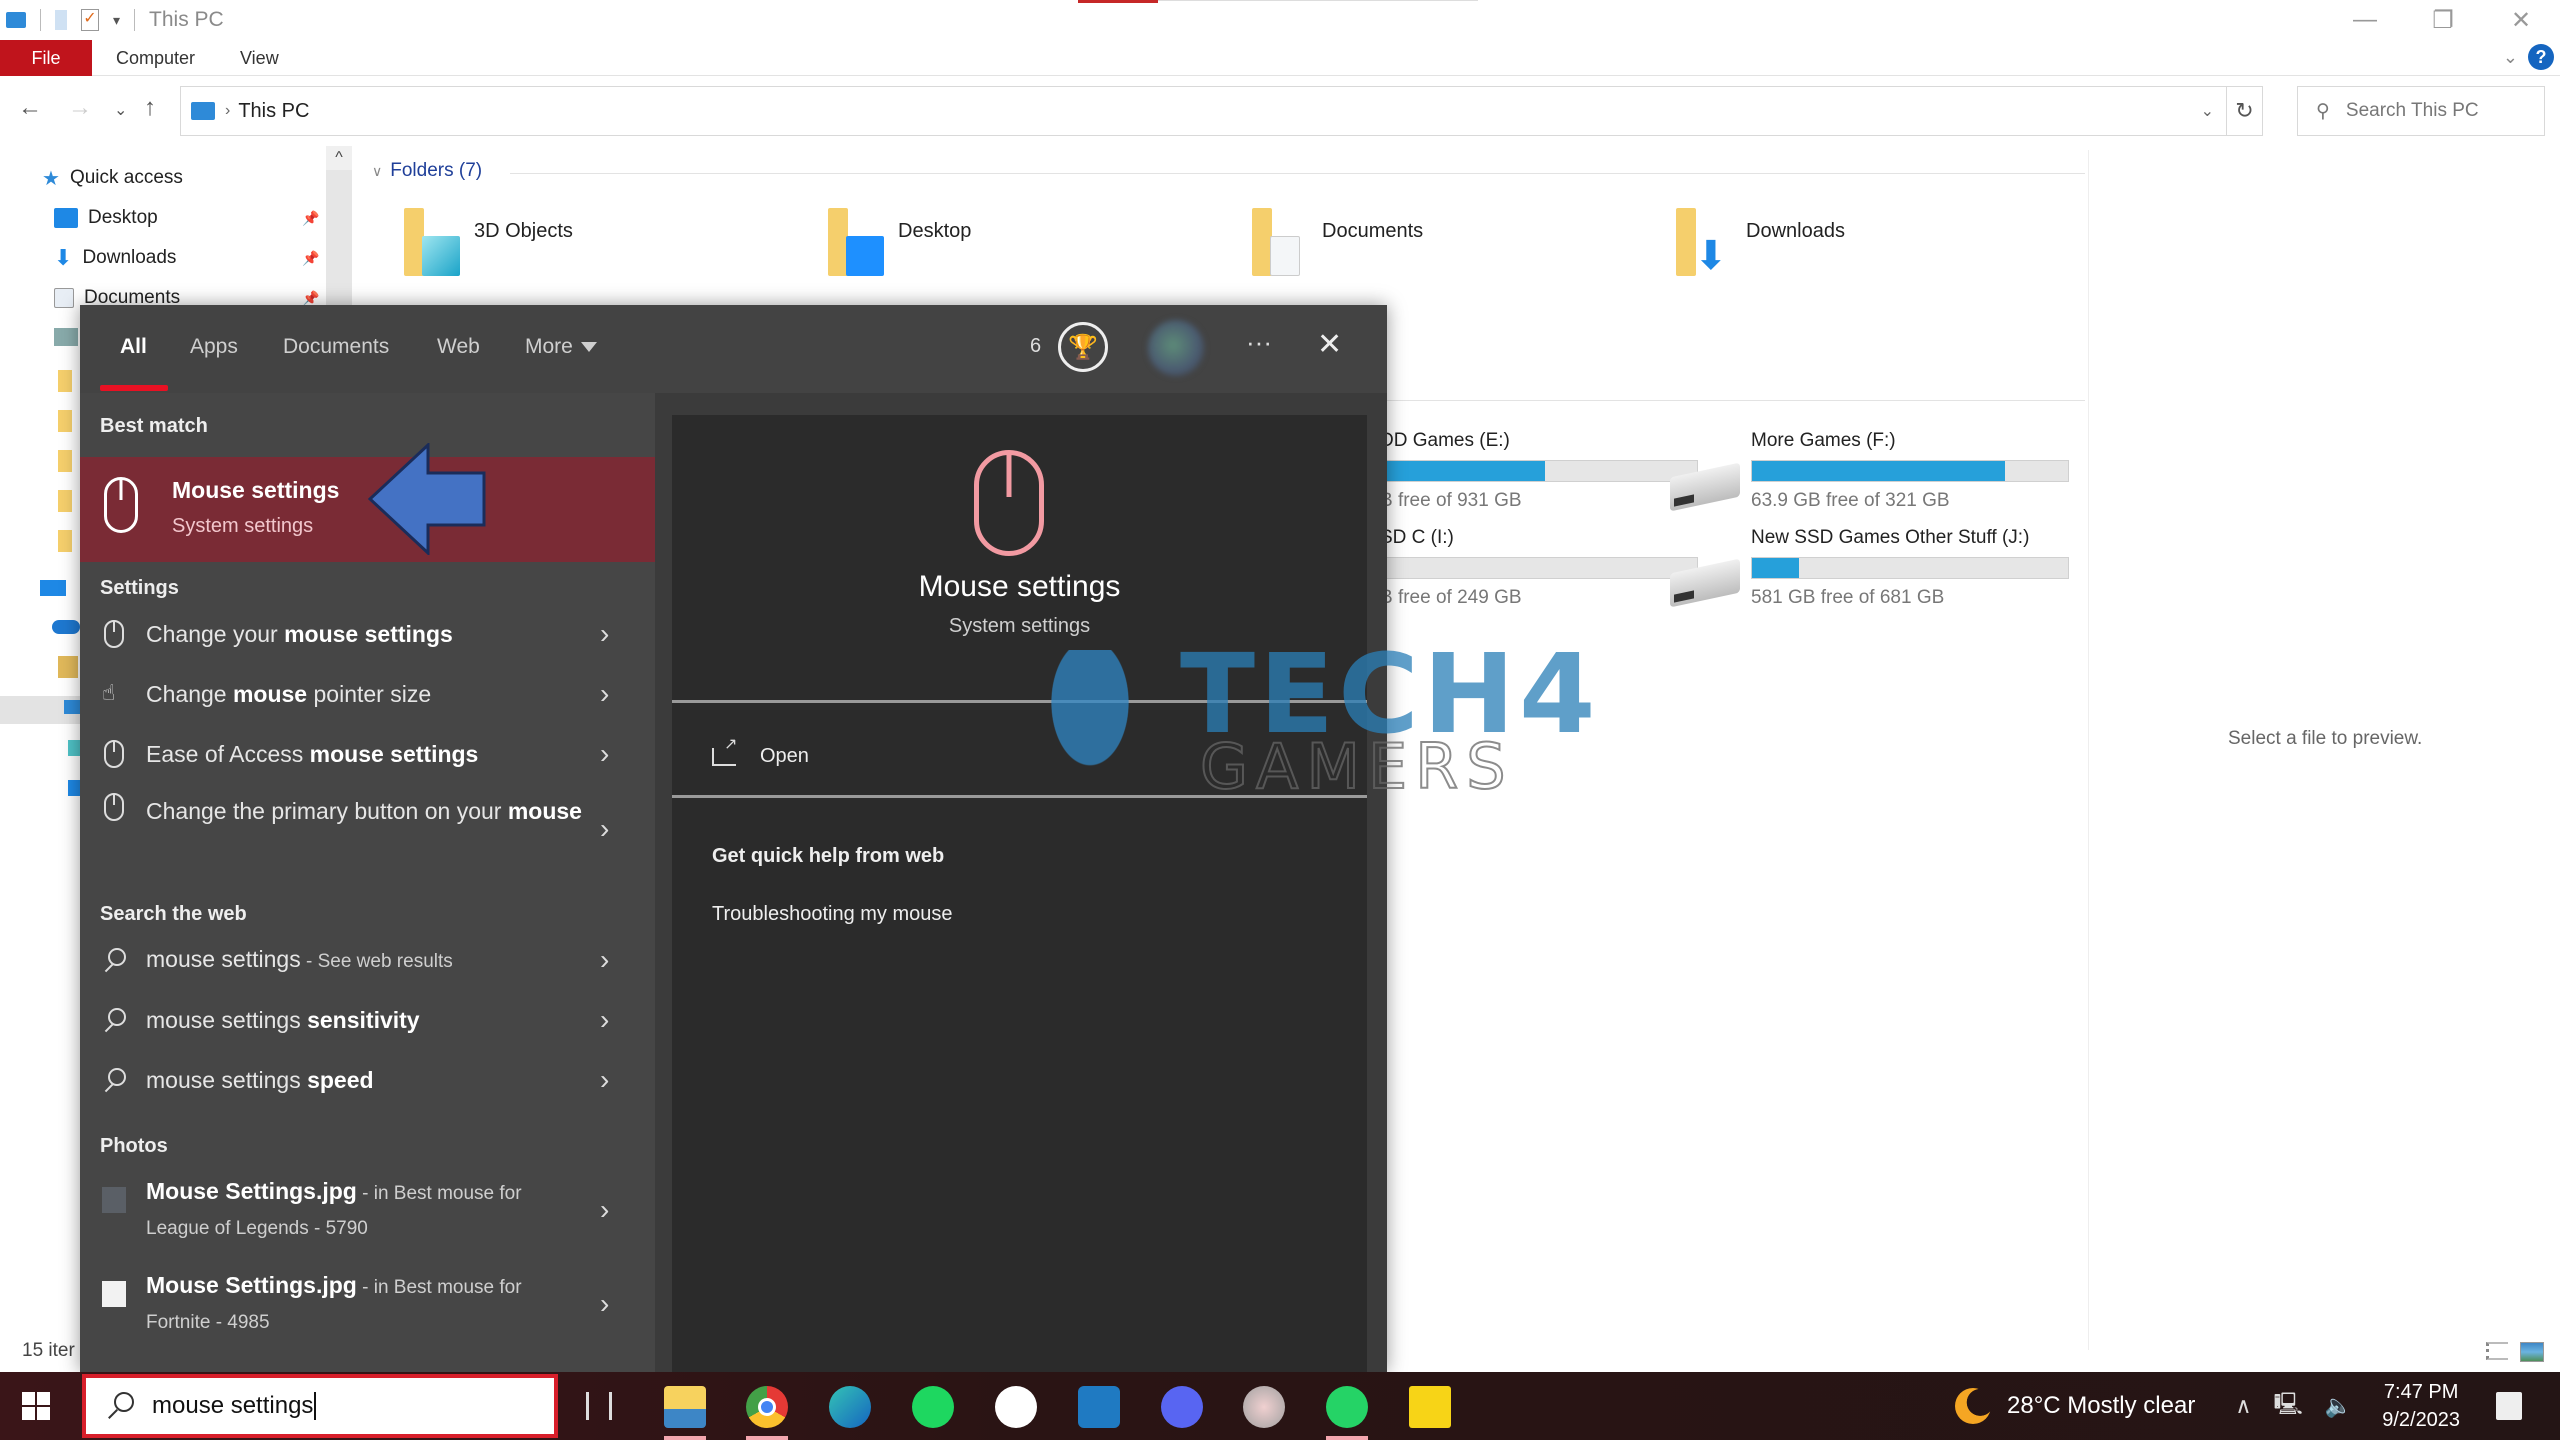 The height and width of the screenshot is (1440, 2560). What do you see at coordinates (150, 108) in the screenshot?
I see `up-button: ↑` at bounding box center [150, 108].